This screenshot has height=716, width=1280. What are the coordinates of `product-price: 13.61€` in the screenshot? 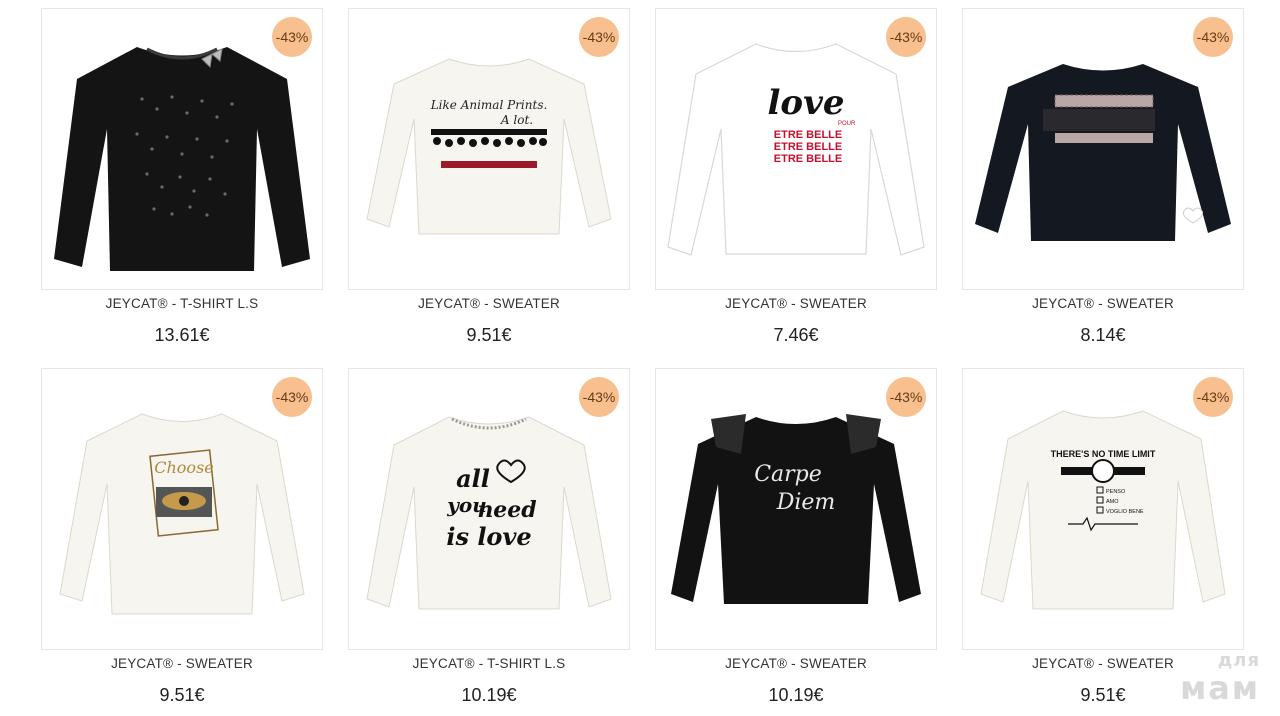 It's located at (182, 335).